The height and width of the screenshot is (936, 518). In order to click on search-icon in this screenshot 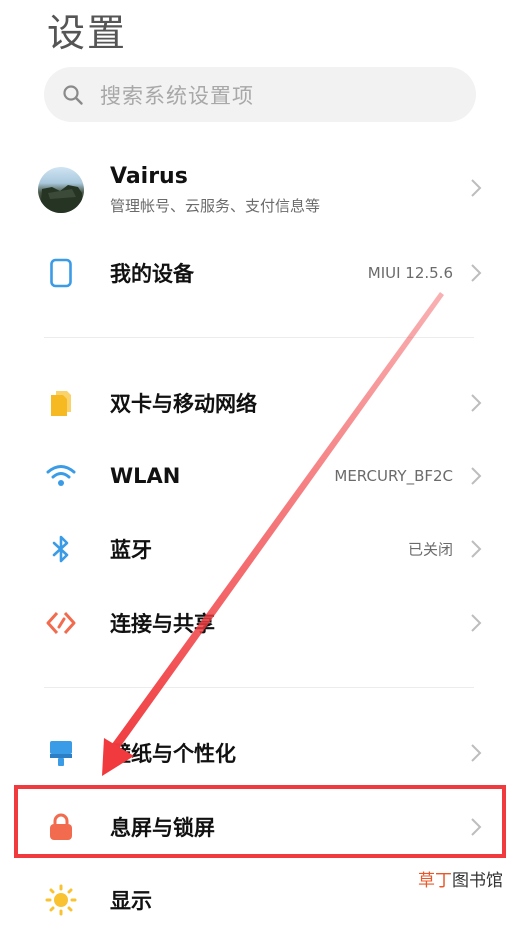, I will do `click(73, 94)`.